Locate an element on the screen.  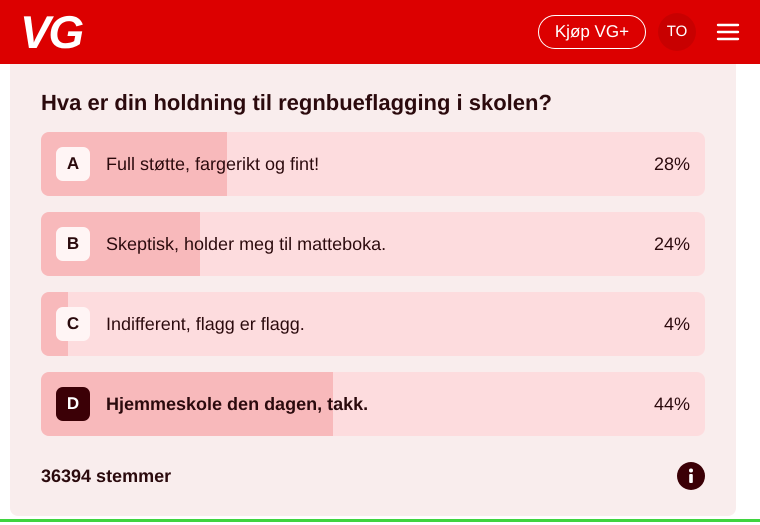
poll-option: B Skeptisk, holder meg til matteboka. 24% is located at coordinates (373, 244).